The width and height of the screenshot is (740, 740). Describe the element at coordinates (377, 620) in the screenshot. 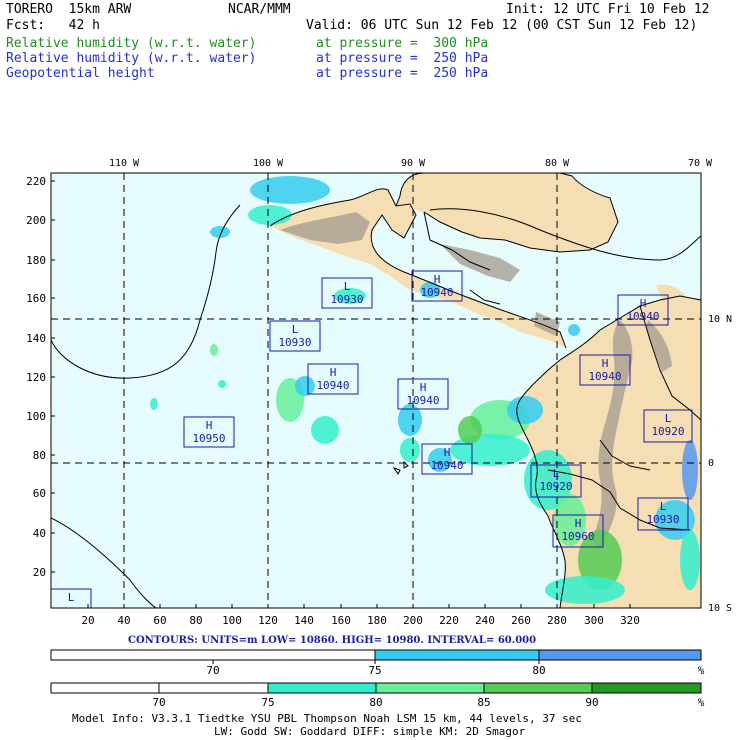

I see `x-tick-label: 180` at that location.